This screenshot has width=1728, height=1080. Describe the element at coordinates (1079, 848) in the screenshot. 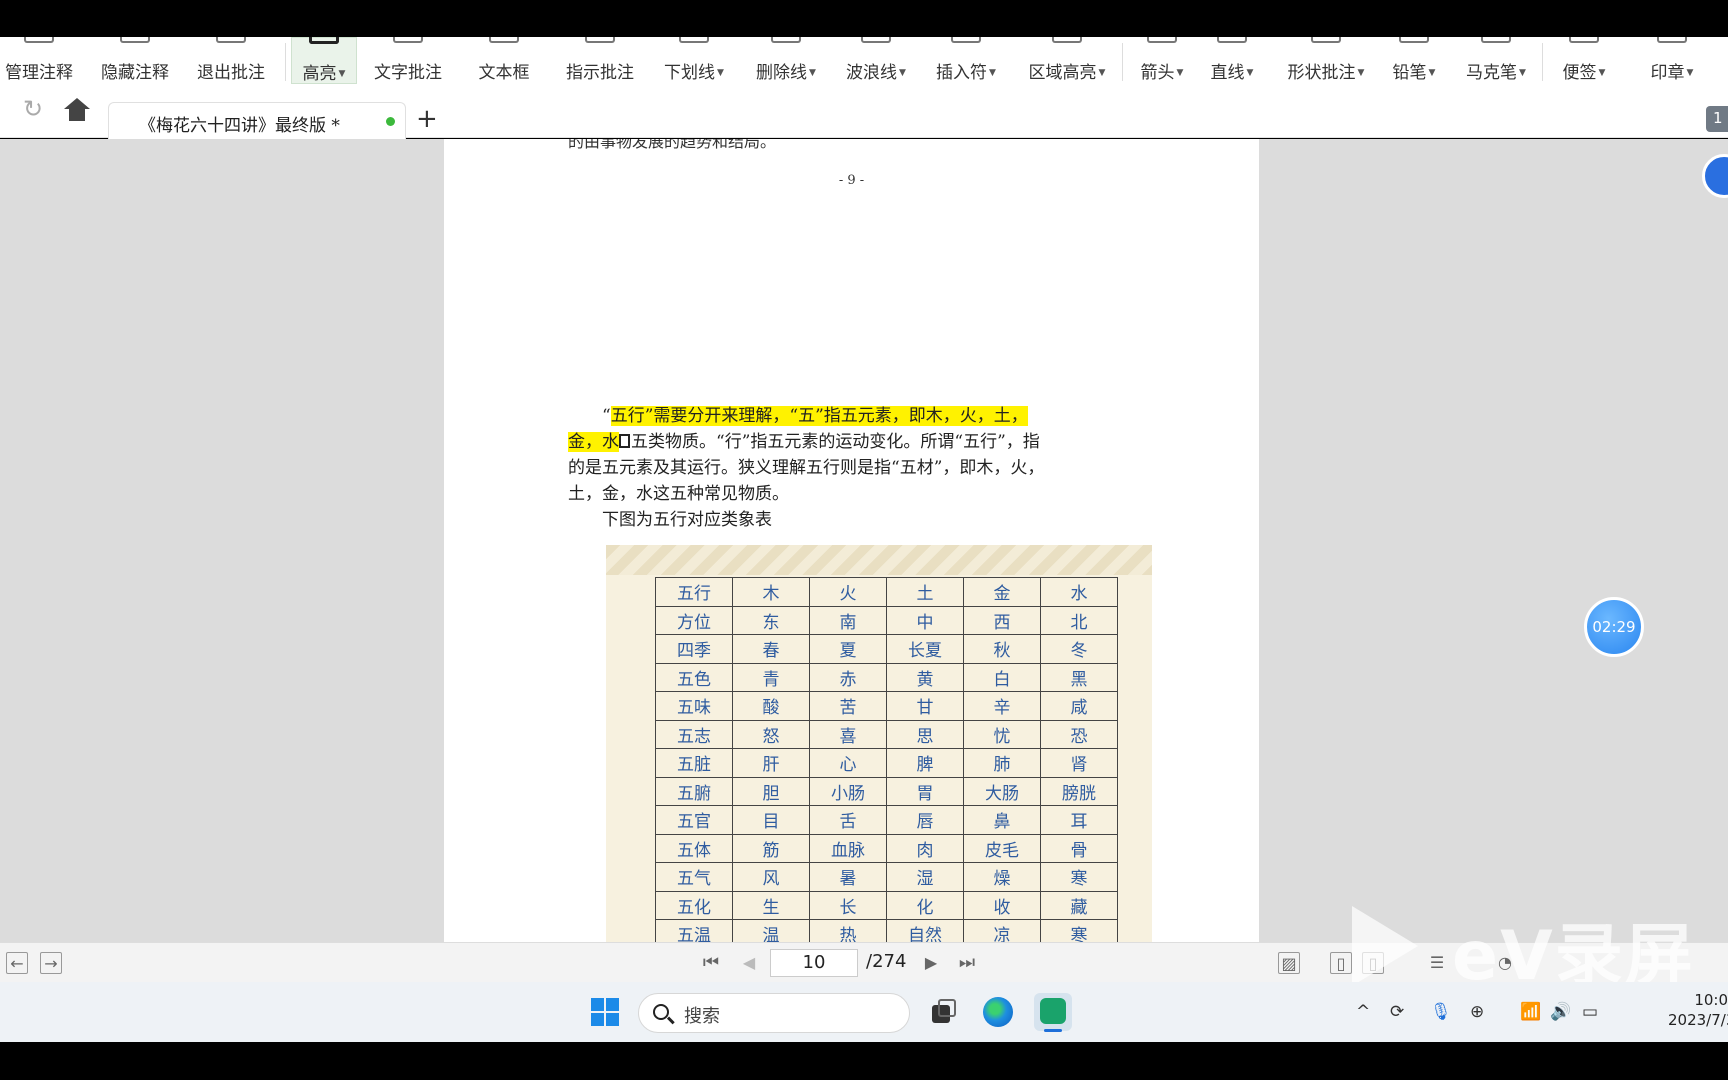

I see `table-cell: 骨` at that location.